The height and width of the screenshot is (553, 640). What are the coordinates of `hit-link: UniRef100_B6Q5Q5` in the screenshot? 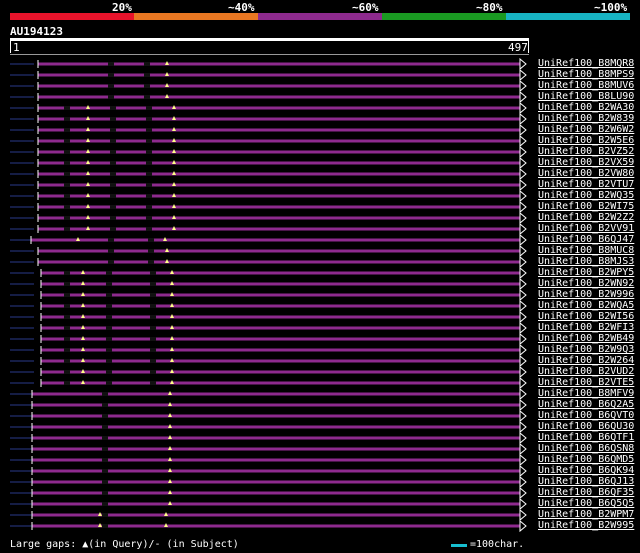 It's located at (586, 503).